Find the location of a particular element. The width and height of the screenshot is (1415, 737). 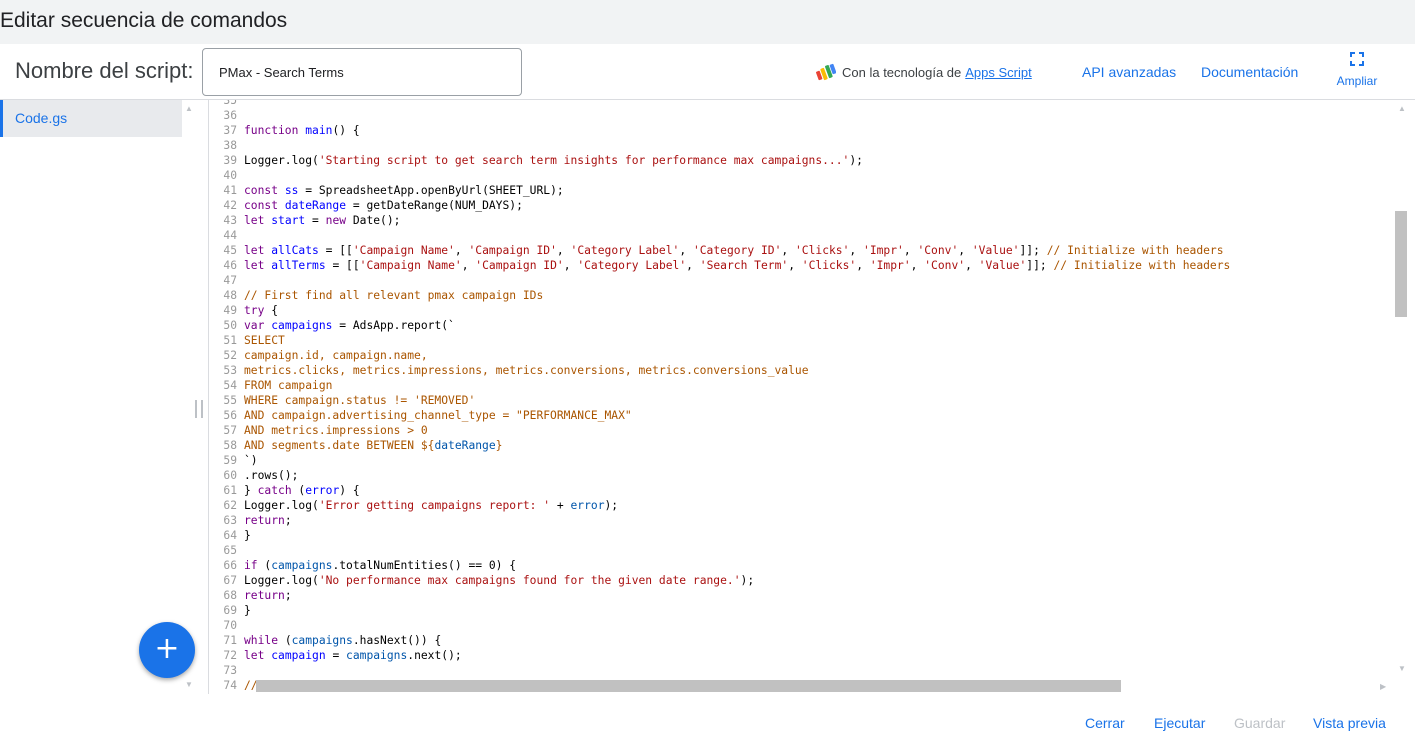

code-line: 68 return; is located at coordinates (250, 595).